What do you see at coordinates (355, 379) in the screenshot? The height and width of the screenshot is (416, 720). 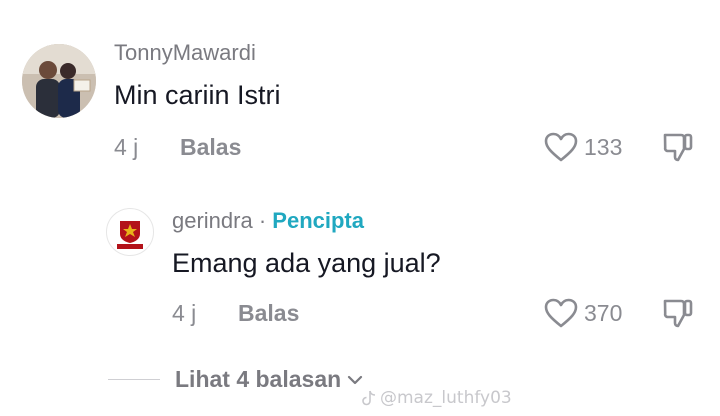 I see `chevron-down-icon` at bounding box center [355, 379].